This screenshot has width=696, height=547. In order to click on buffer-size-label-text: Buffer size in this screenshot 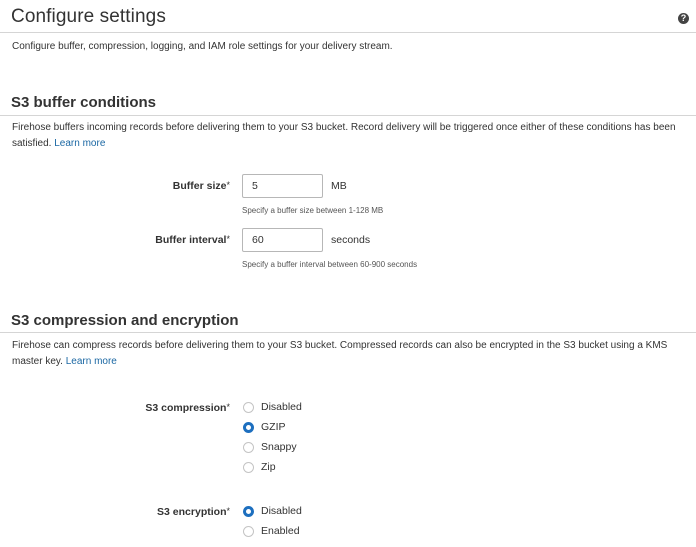, I will do `click(199, 186)`.